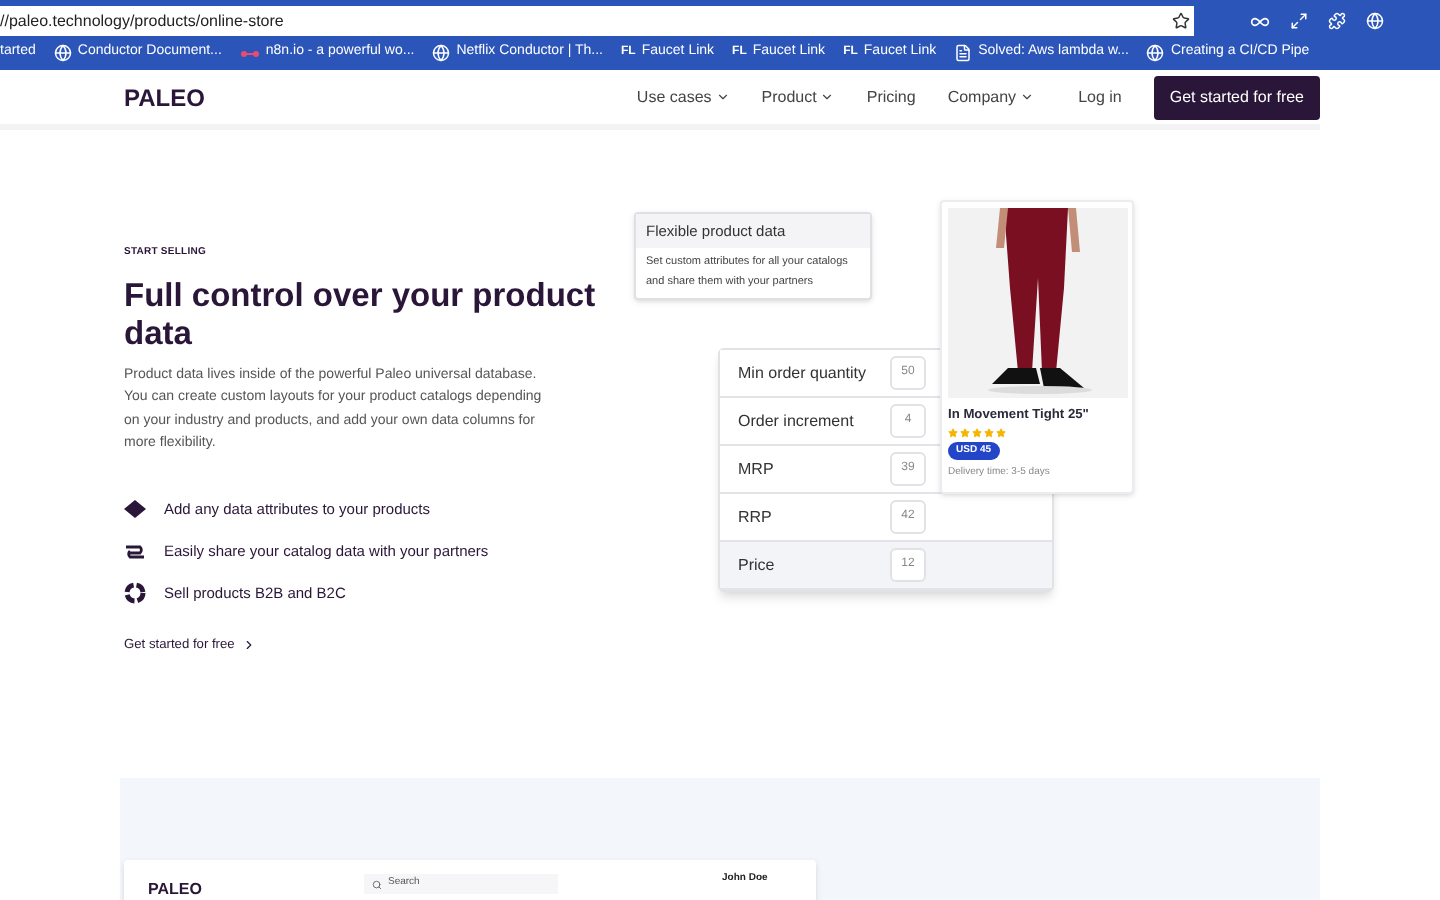  What do you see at coordinates (1181, 21) in the screenshot?
I see `bookmark-star-icon` at bounding box center [1181, 21].